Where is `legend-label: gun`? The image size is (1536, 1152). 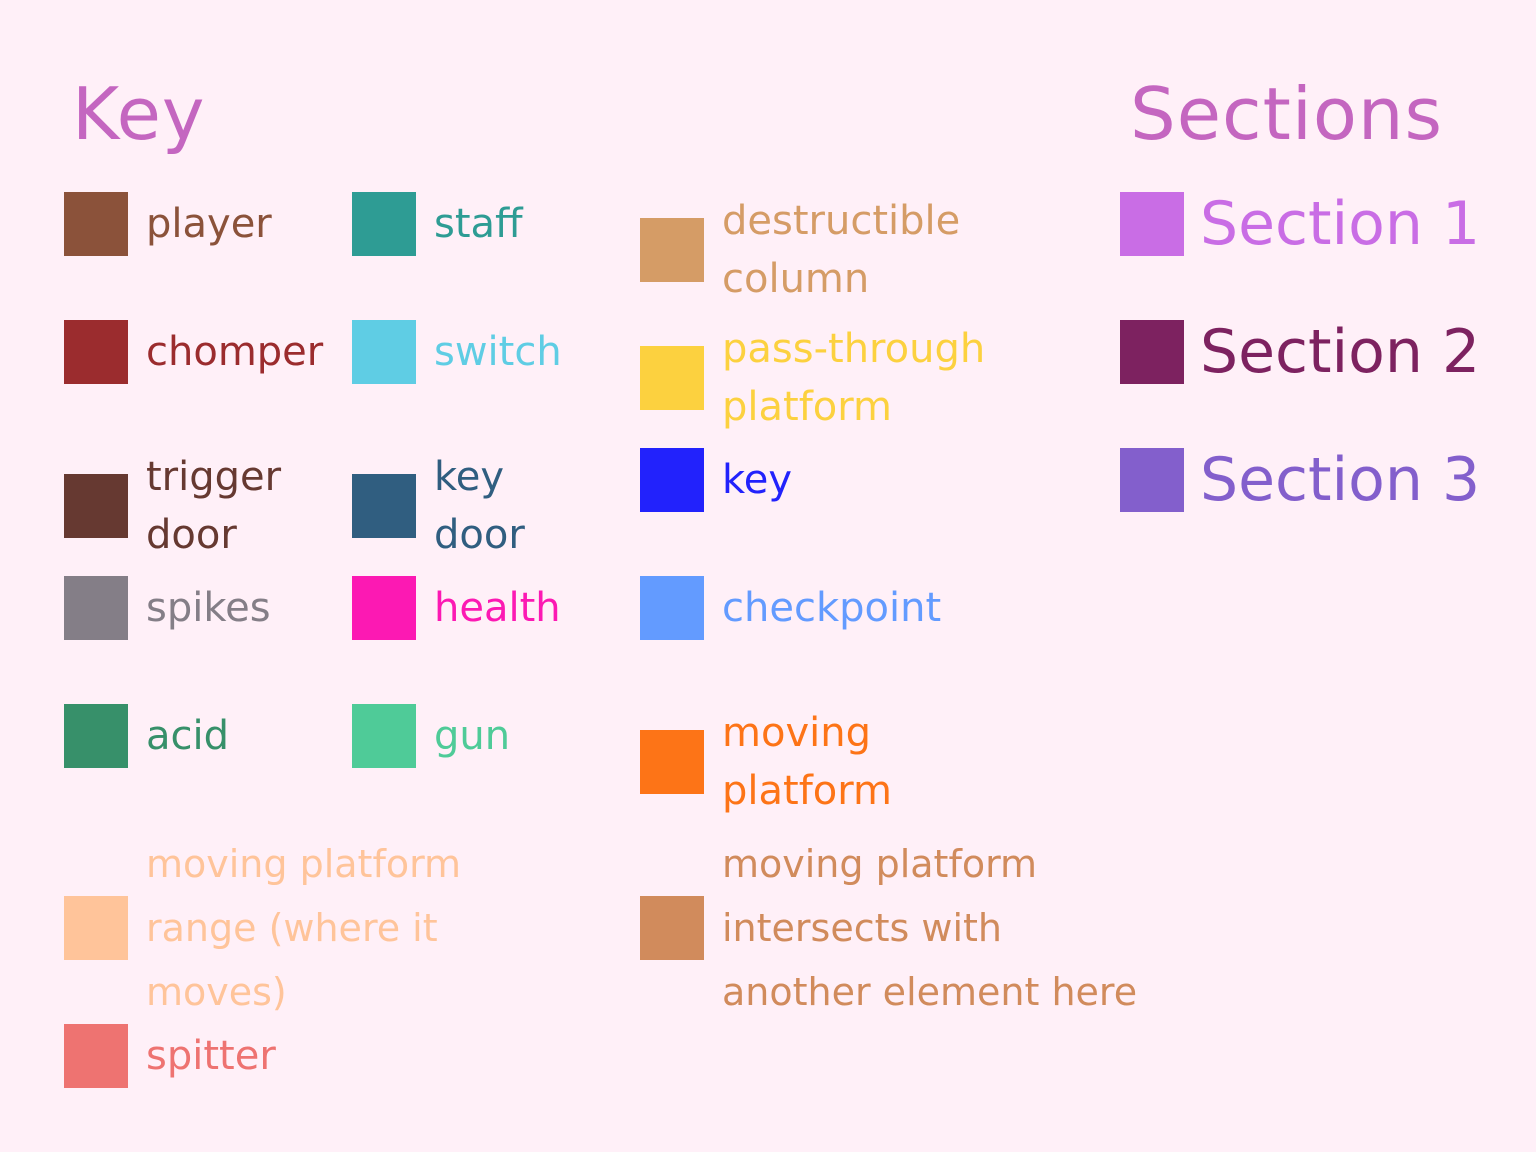 legend-label: gun is located at coordinates (472, 736).